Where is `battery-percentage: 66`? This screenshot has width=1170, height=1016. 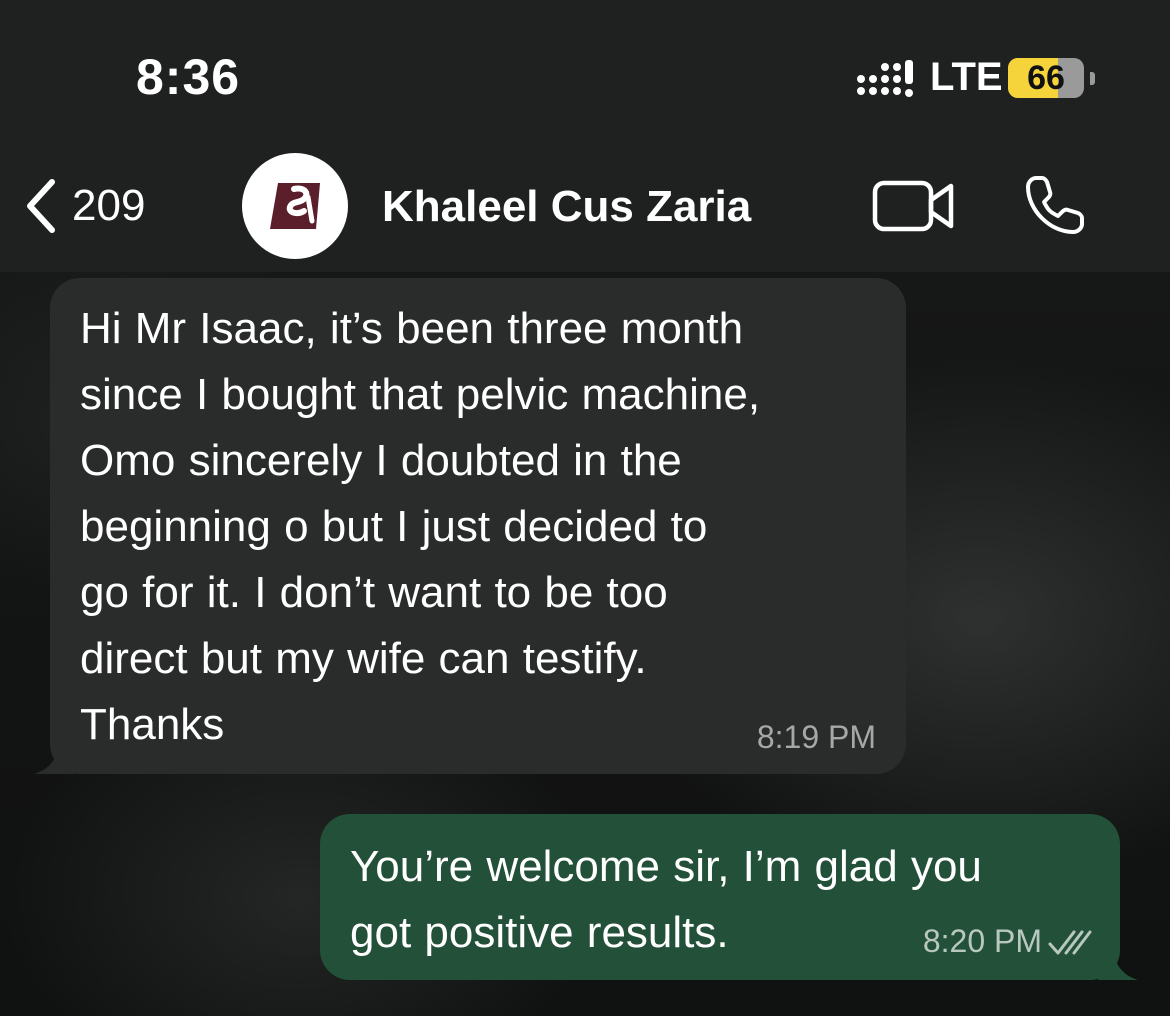
battery-percentage: 66 is located at coordinates (1046, 78).